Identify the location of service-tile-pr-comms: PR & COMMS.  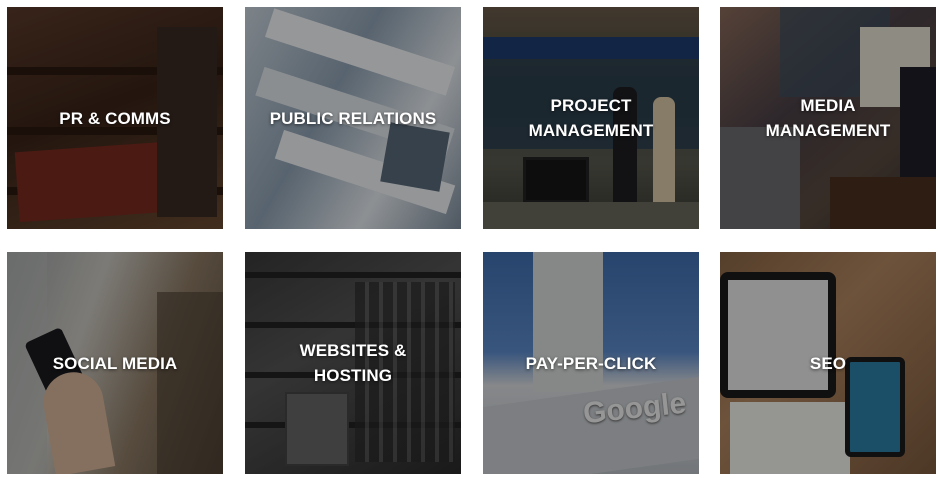
(115, 118).